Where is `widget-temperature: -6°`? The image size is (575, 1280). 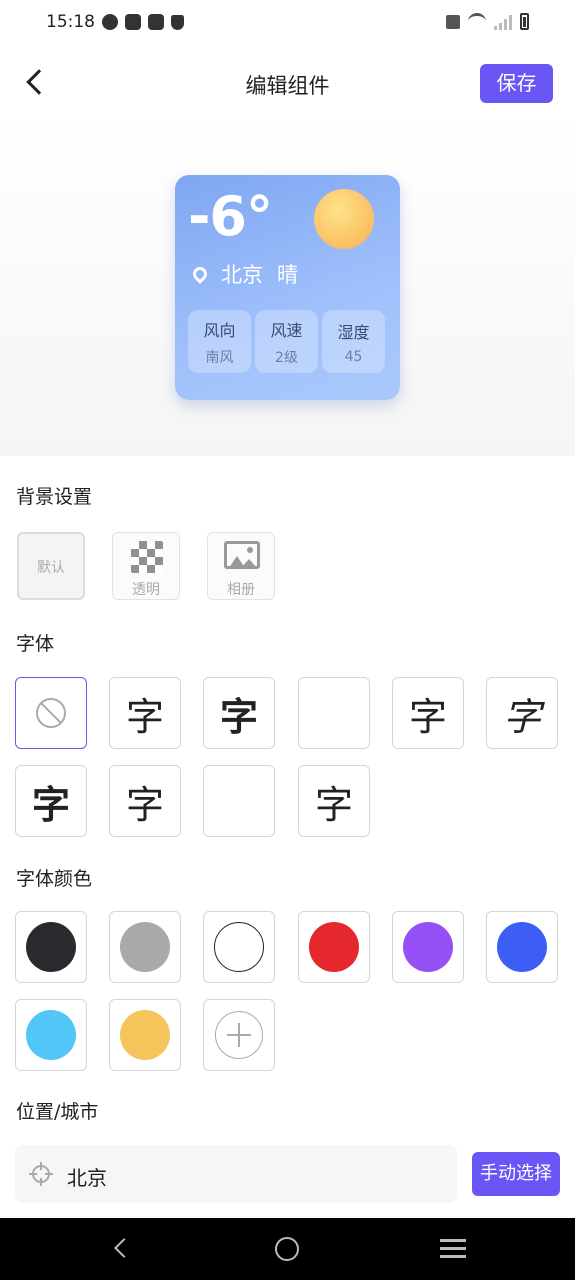
widget-temperature: -6° is located at coordinates (230, 216).